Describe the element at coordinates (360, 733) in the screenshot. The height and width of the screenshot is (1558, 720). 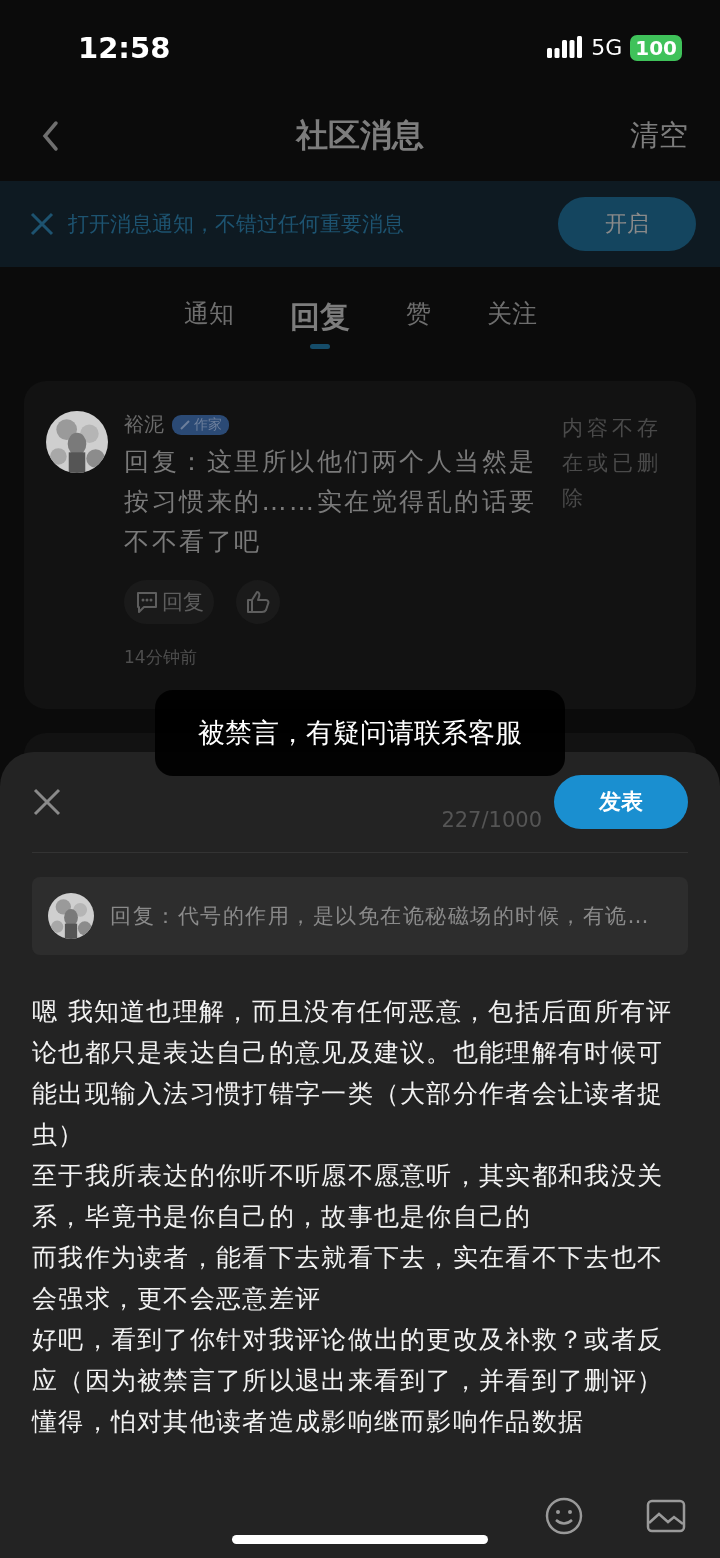
I see `toast-message: 被禁言，有疑问请联系客服` at that location.